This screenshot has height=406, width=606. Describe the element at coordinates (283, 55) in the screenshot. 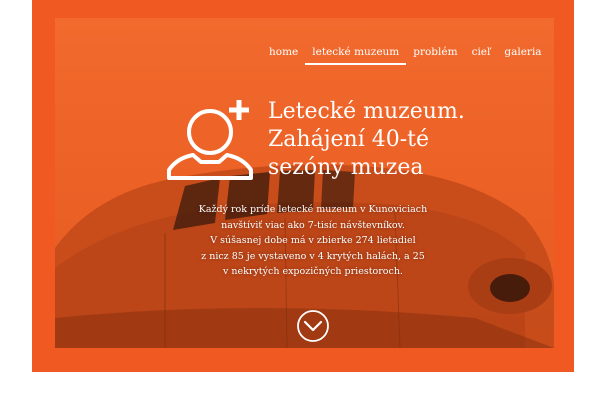

I see `nav-item-home: home` at that location.